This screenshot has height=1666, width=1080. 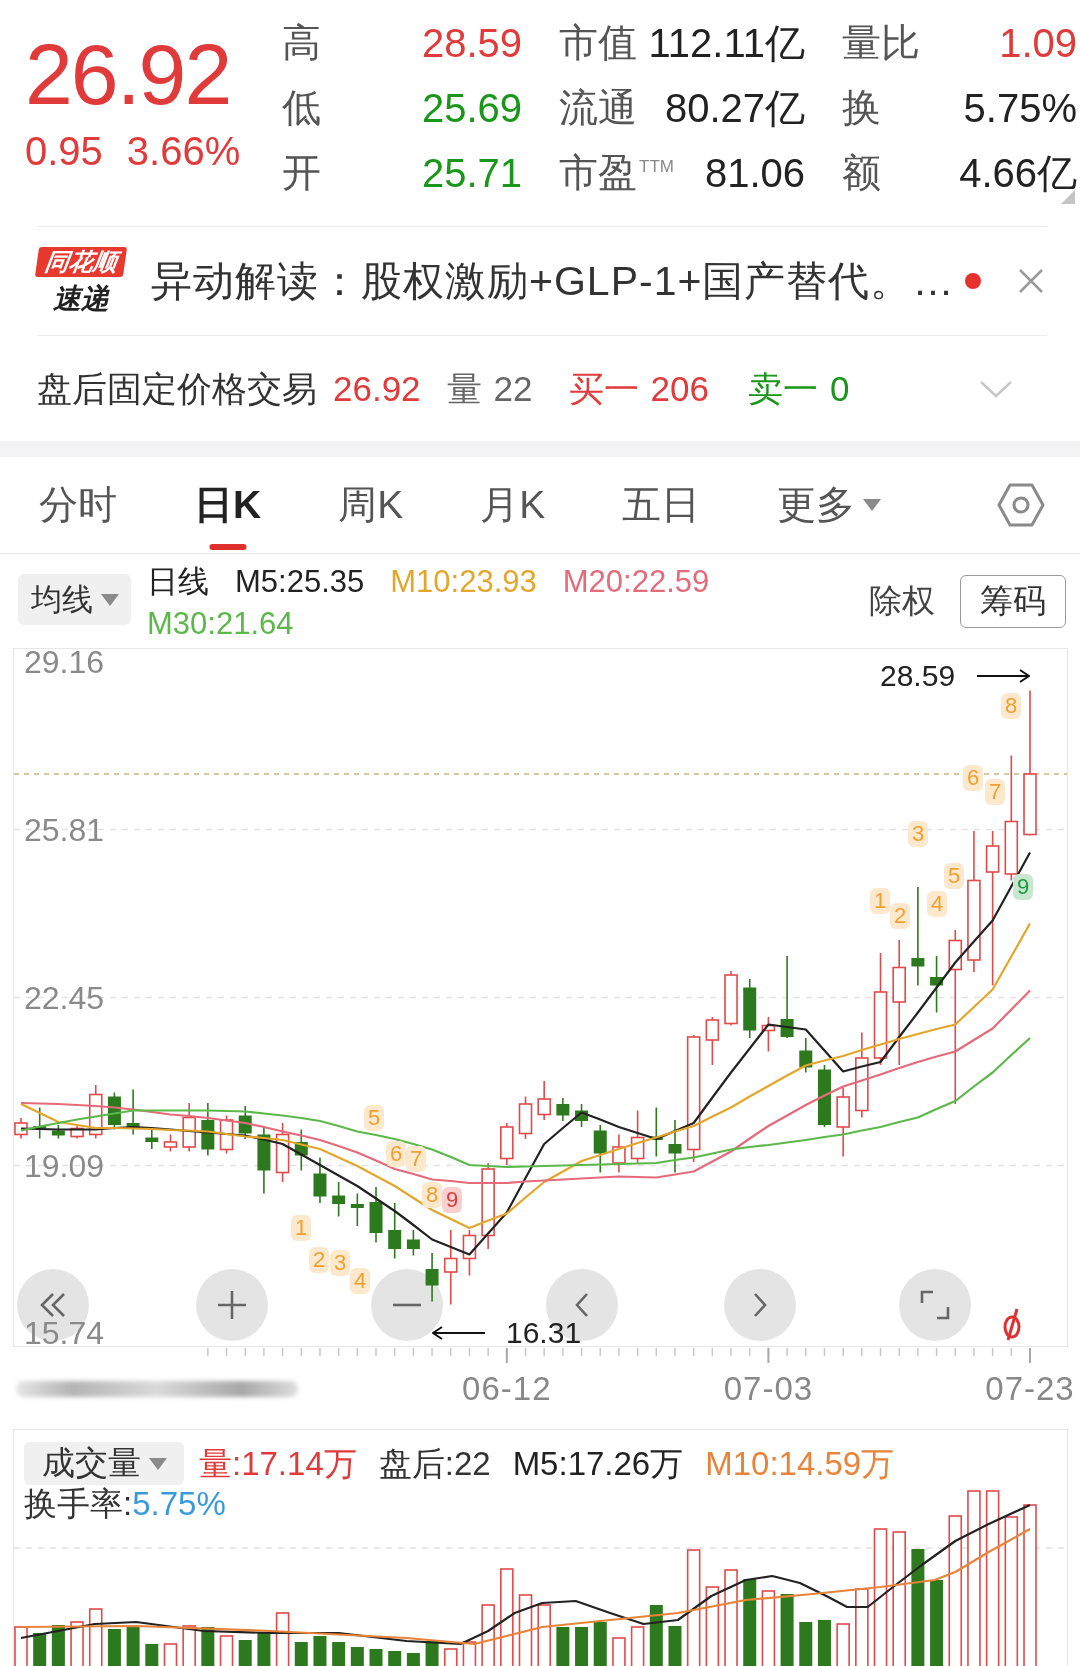 I want to click on after-hours-price: 26.92, so click(x=377, y=388).